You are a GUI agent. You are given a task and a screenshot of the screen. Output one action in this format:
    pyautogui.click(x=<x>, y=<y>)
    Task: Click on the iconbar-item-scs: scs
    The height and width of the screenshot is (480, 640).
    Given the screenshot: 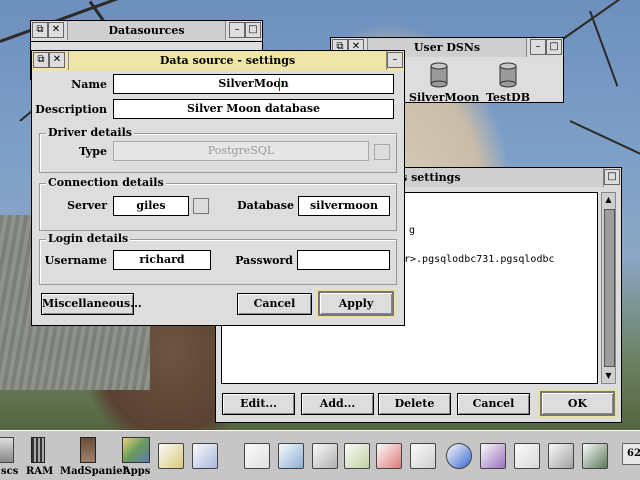 What is the action you would take?
    pyautogui.click(x=9, y=457)
    